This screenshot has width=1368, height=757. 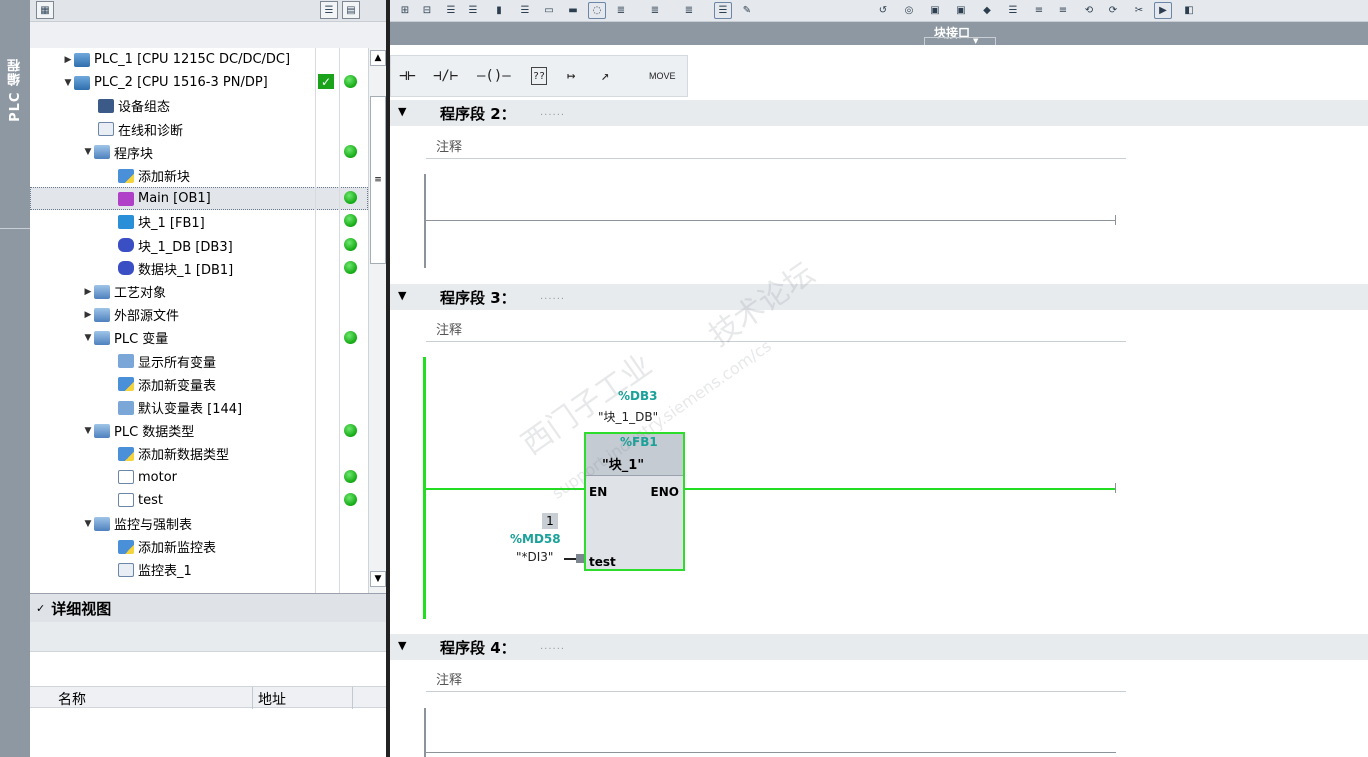 I want to click on tree-item-external-sources: ▶ 外部源文件, so click(x=199, y=314).